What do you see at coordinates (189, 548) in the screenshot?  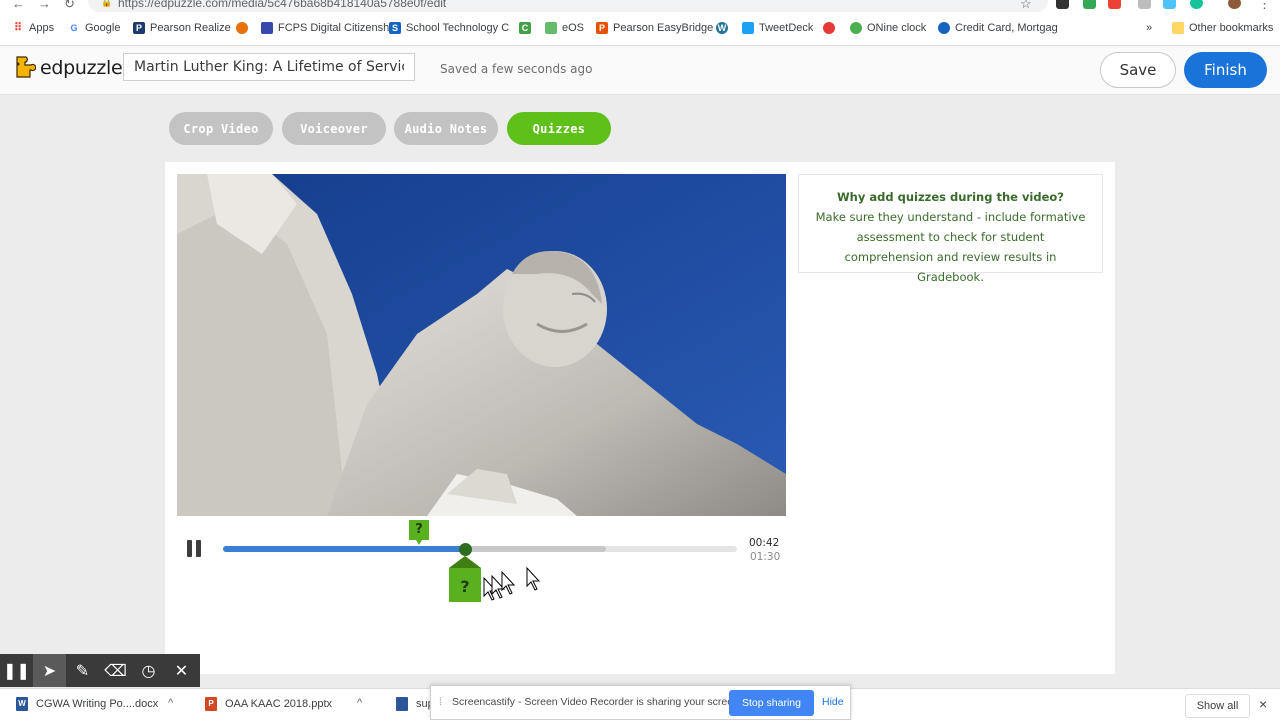 I see `pause-bar` at bounding box center [189, 548].